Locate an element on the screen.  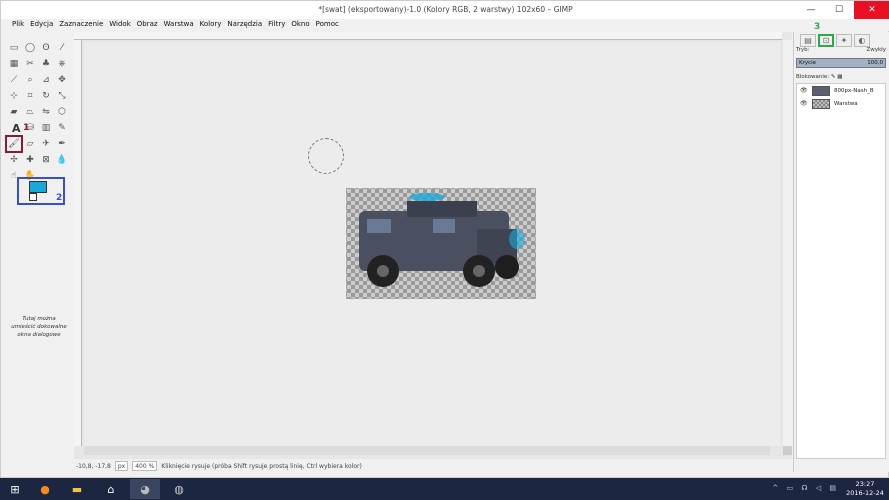
eraser-icon: ▱ is located at coordinates (30, 144).